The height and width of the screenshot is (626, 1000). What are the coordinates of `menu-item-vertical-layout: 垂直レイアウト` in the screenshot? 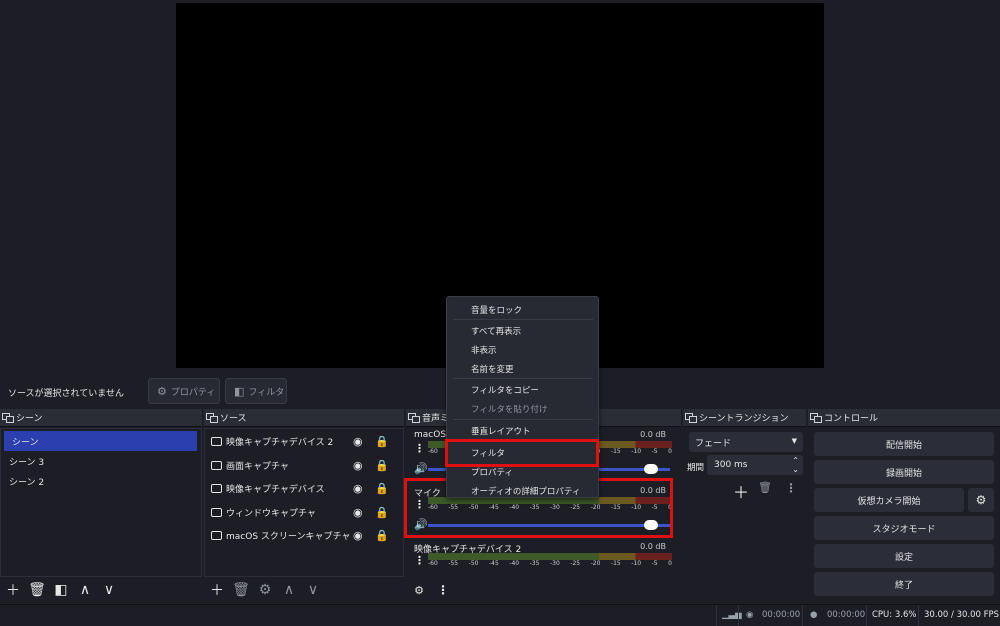 It's located at (501, 431).